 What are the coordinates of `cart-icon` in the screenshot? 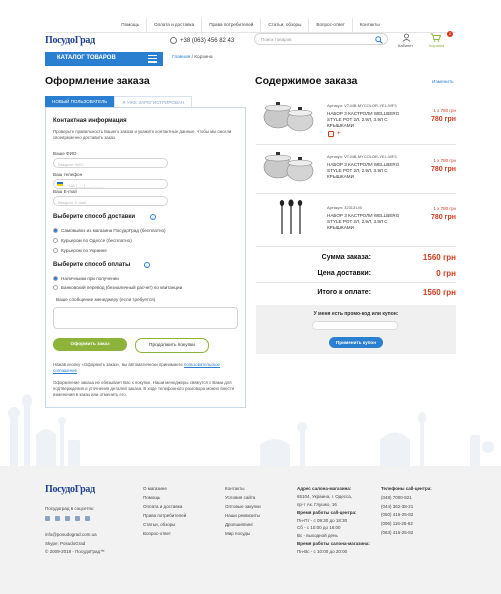 It's located at (435, 37).